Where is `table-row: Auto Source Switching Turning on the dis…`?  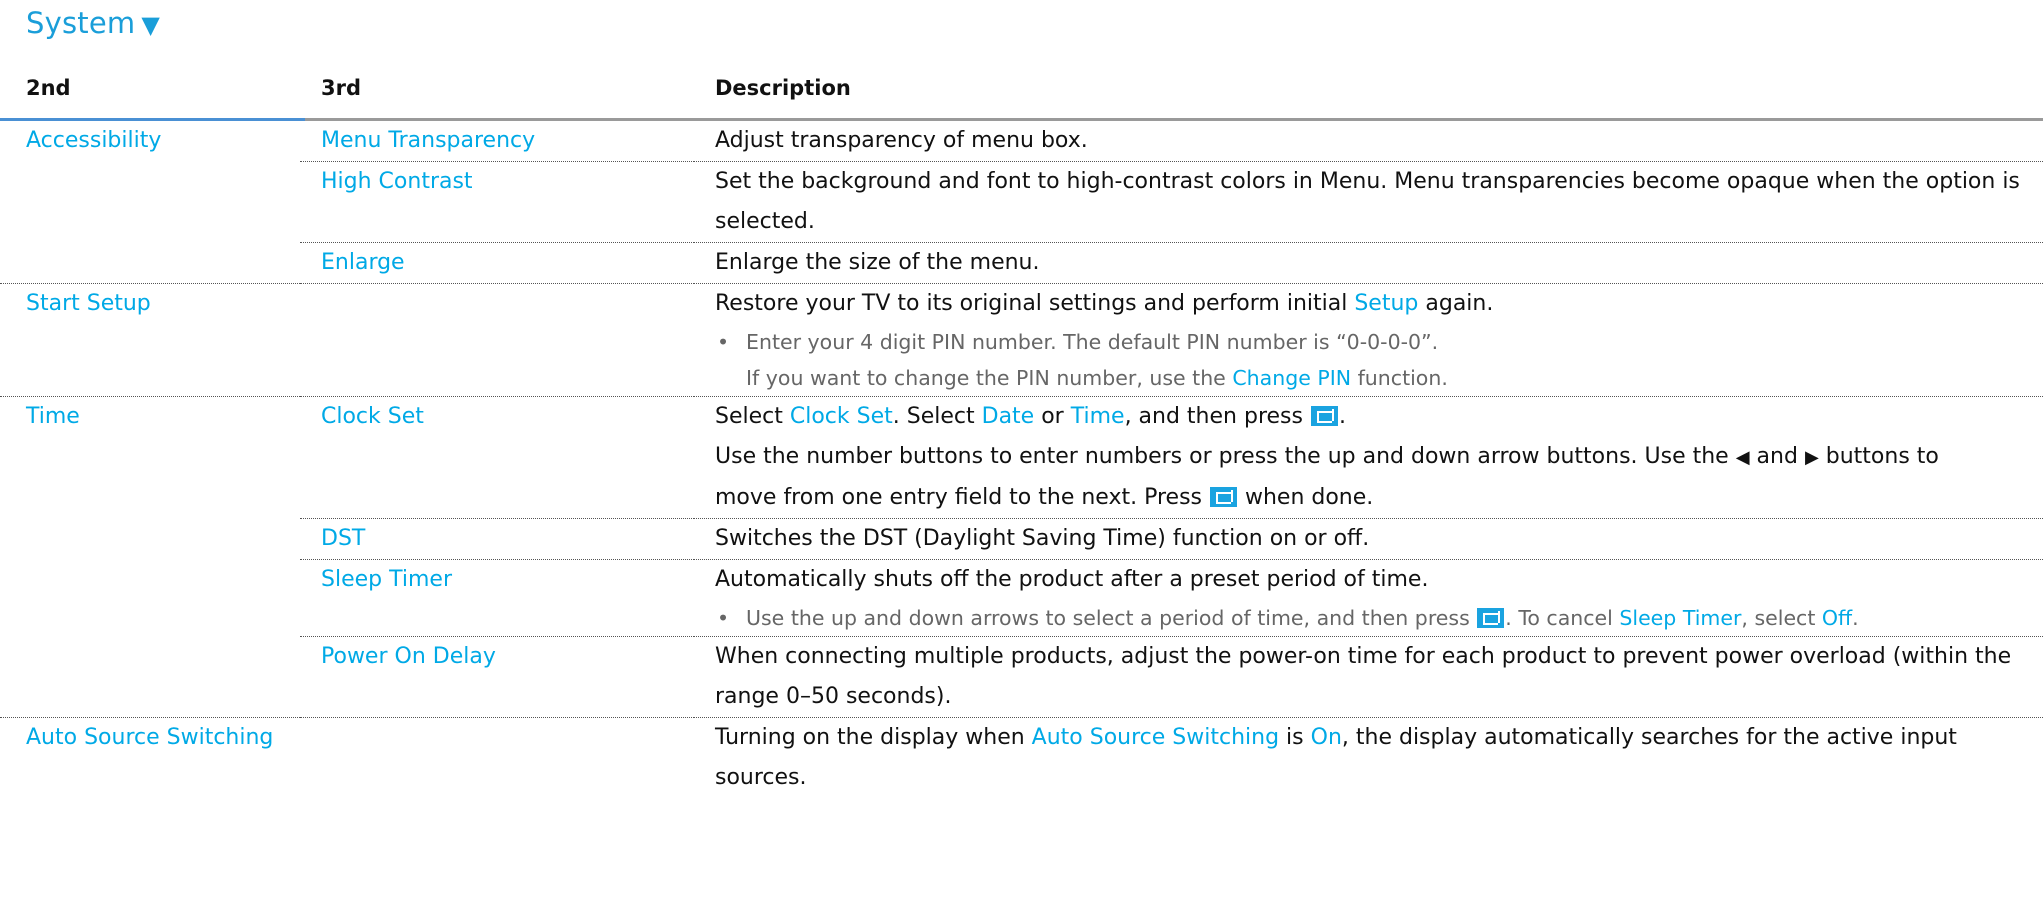
table-row: Auto Source Switching Turning on the dis… is located at coordinates (1021, 757).